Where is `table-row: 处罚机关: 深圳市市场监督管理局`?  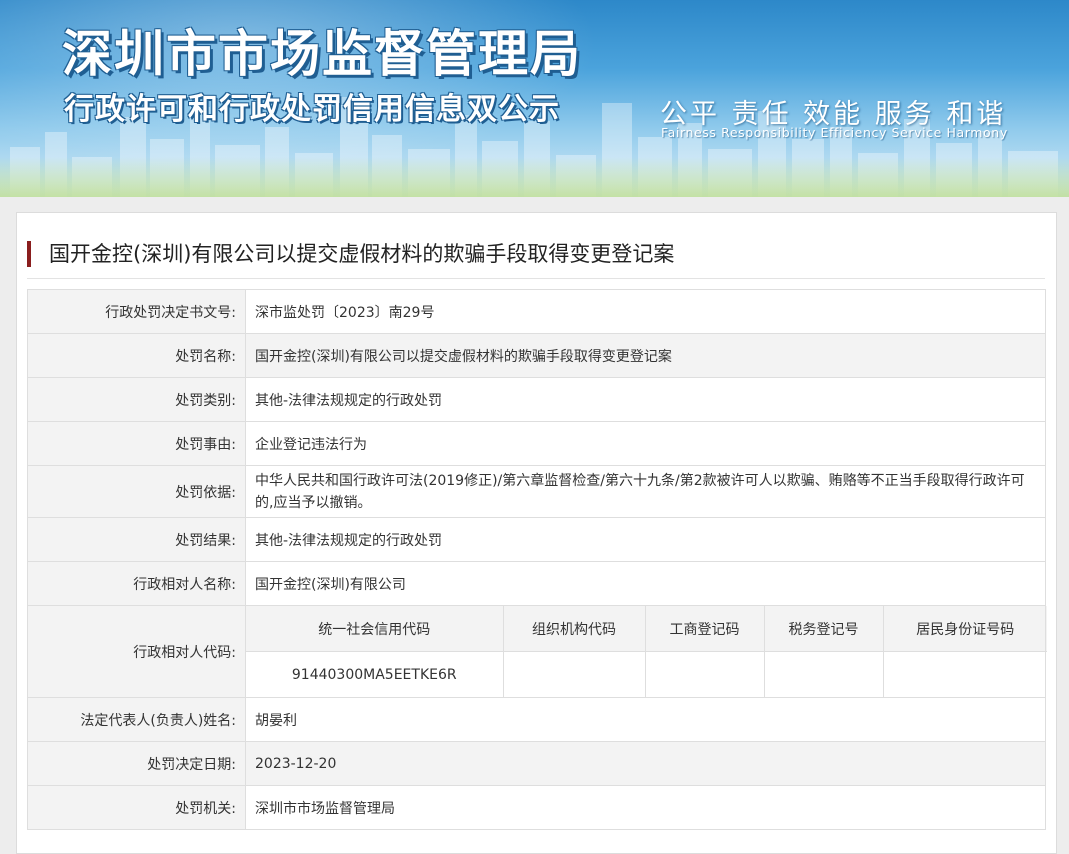
table-row: 处罚机关: 深圳市市场监督管理局 is located at coordinates (536, 807).